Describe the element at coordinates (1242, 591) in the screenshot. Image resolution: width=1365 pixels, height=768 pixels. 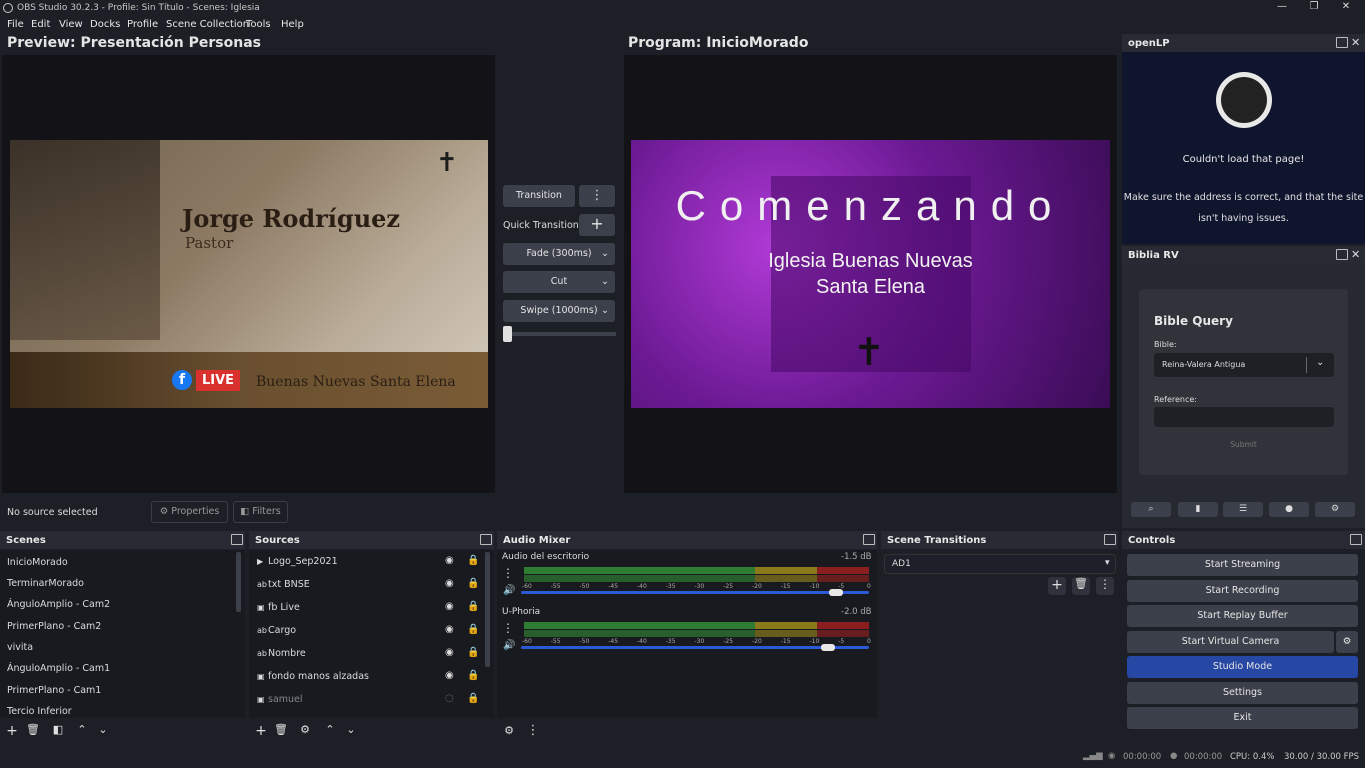
I see `start-recording-button: Start Recording` at that location.